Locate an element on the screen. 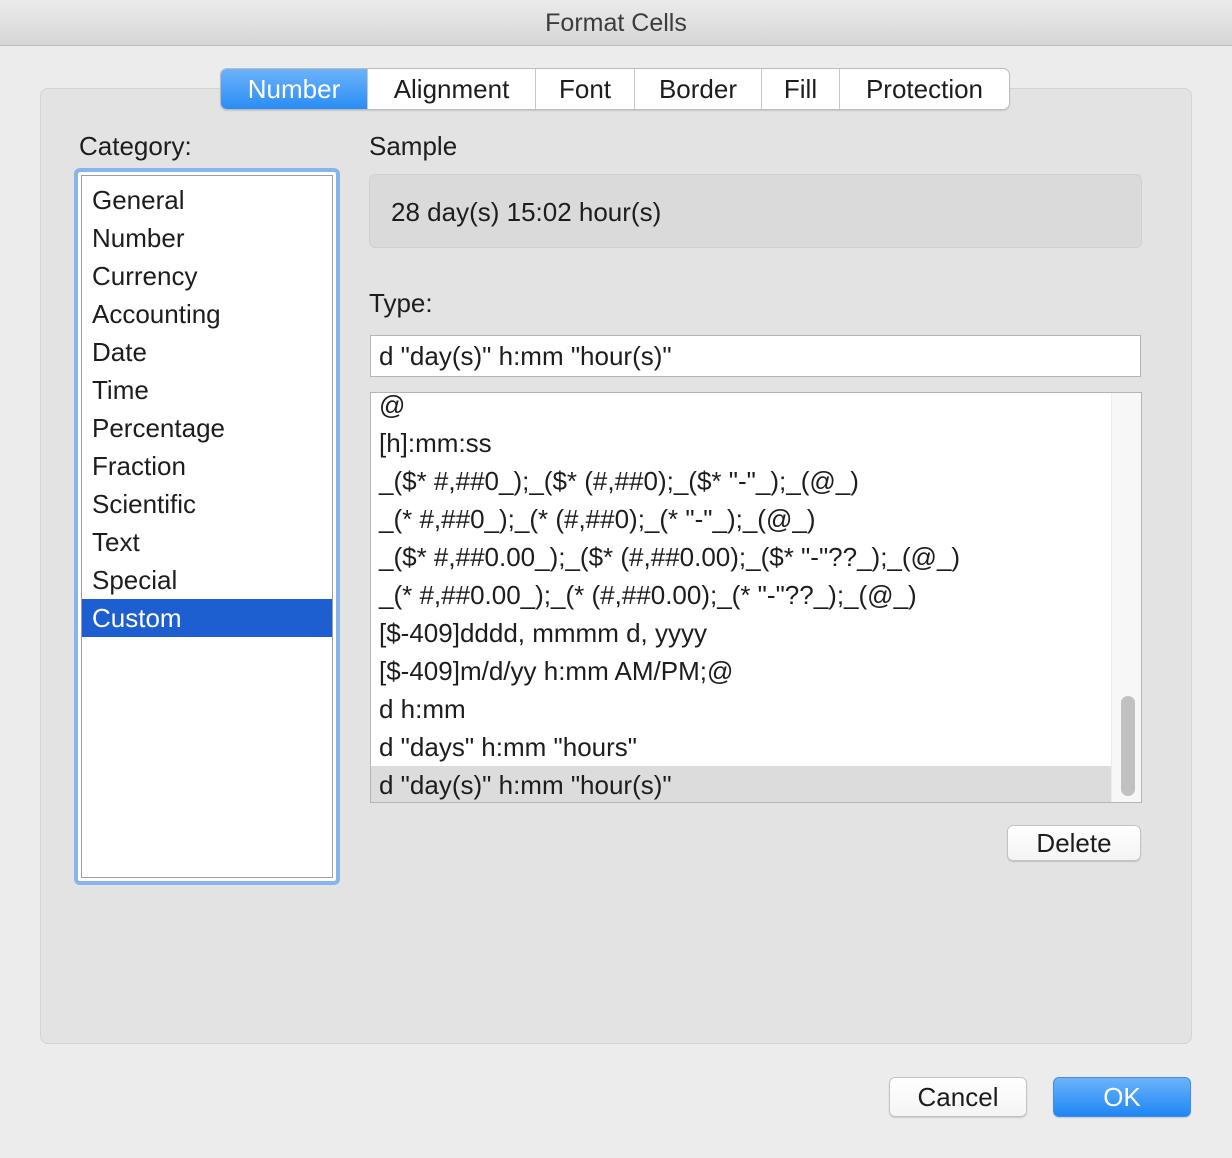 This screenshot has height=1158, width=1232. category-item-accounting: Accounting is located at coordinates (207, 314).